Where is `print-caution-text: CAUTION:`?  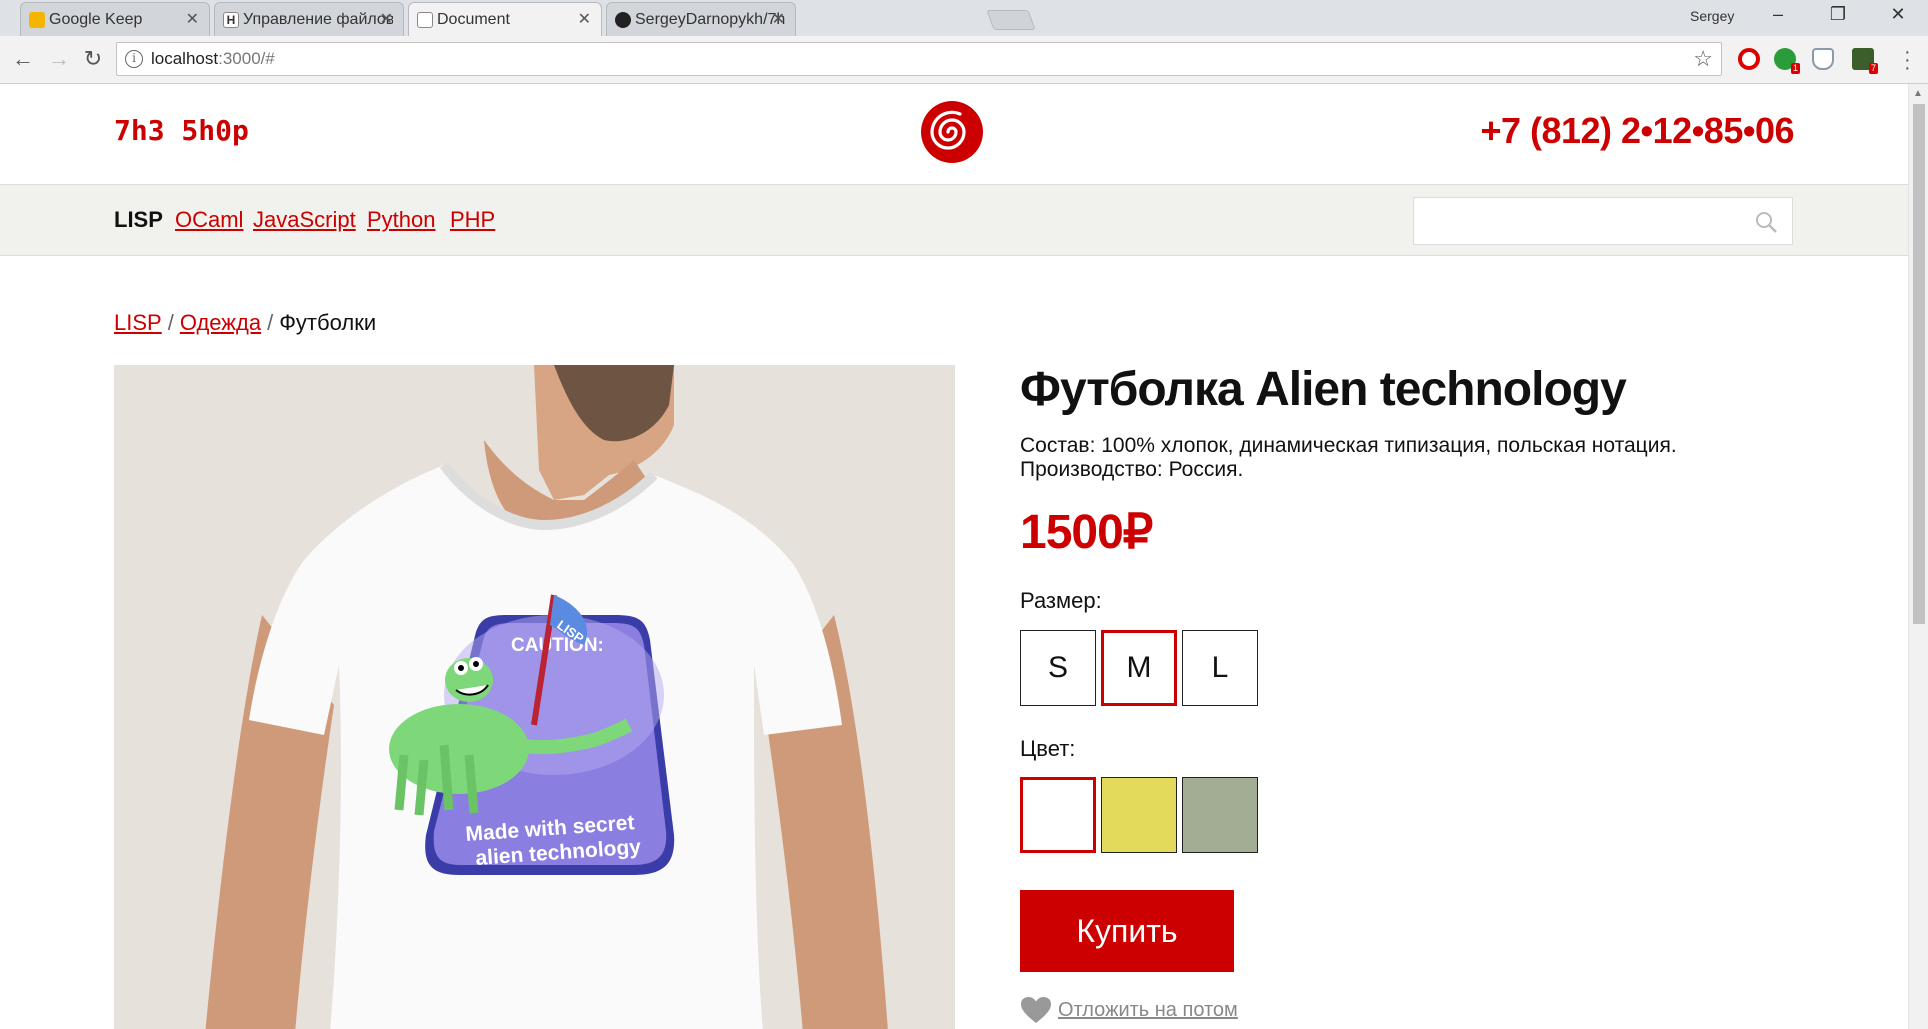 print-caution-text: CAUTION: is located at coordinates (557, 645).